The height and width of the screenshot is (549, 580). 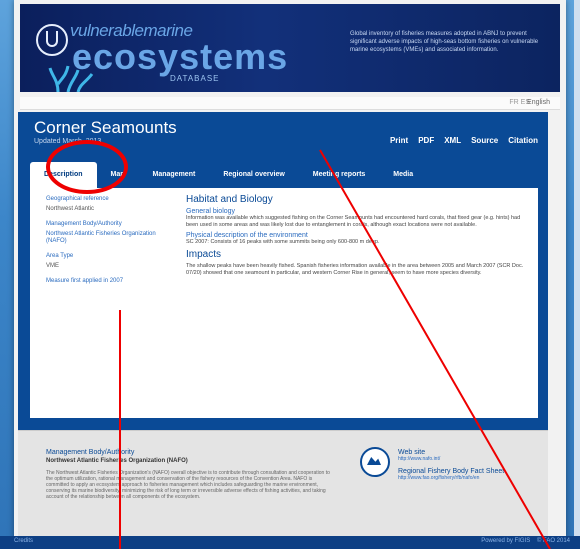 What do you see at coordinates (247, 235) in the screenshot?
I see `physical-heading: Physical description of the environment` at bounding box center [247, 235].